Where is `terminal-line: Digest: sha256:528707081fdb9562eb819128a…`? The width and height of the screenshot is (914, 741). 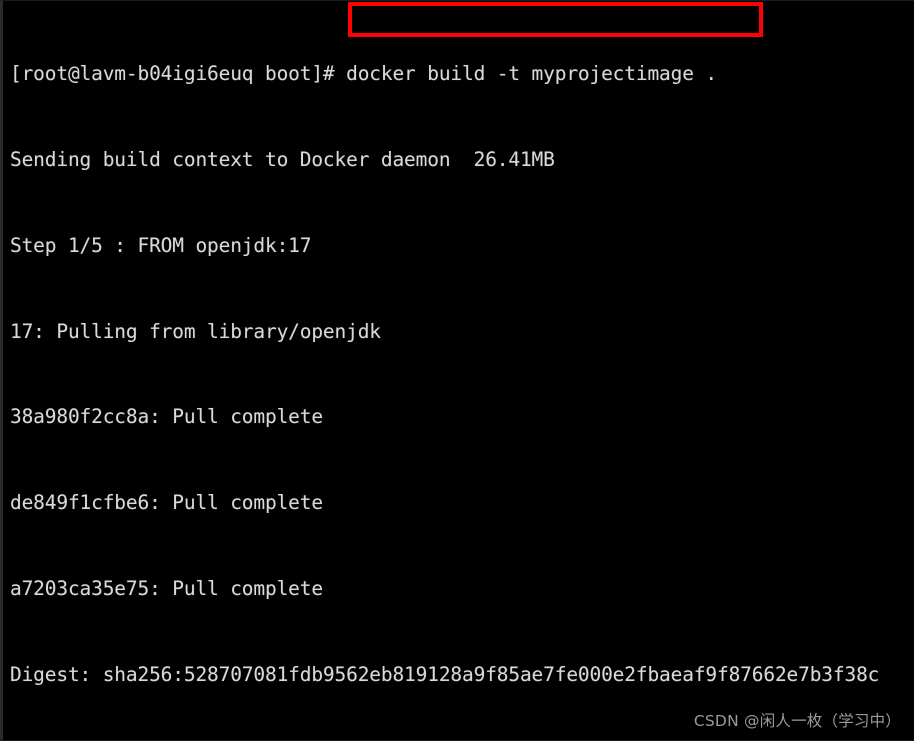
terminal-line: Digest: sha256:528707081fdb9562eb819128a… is located at coordinates (445, 674).